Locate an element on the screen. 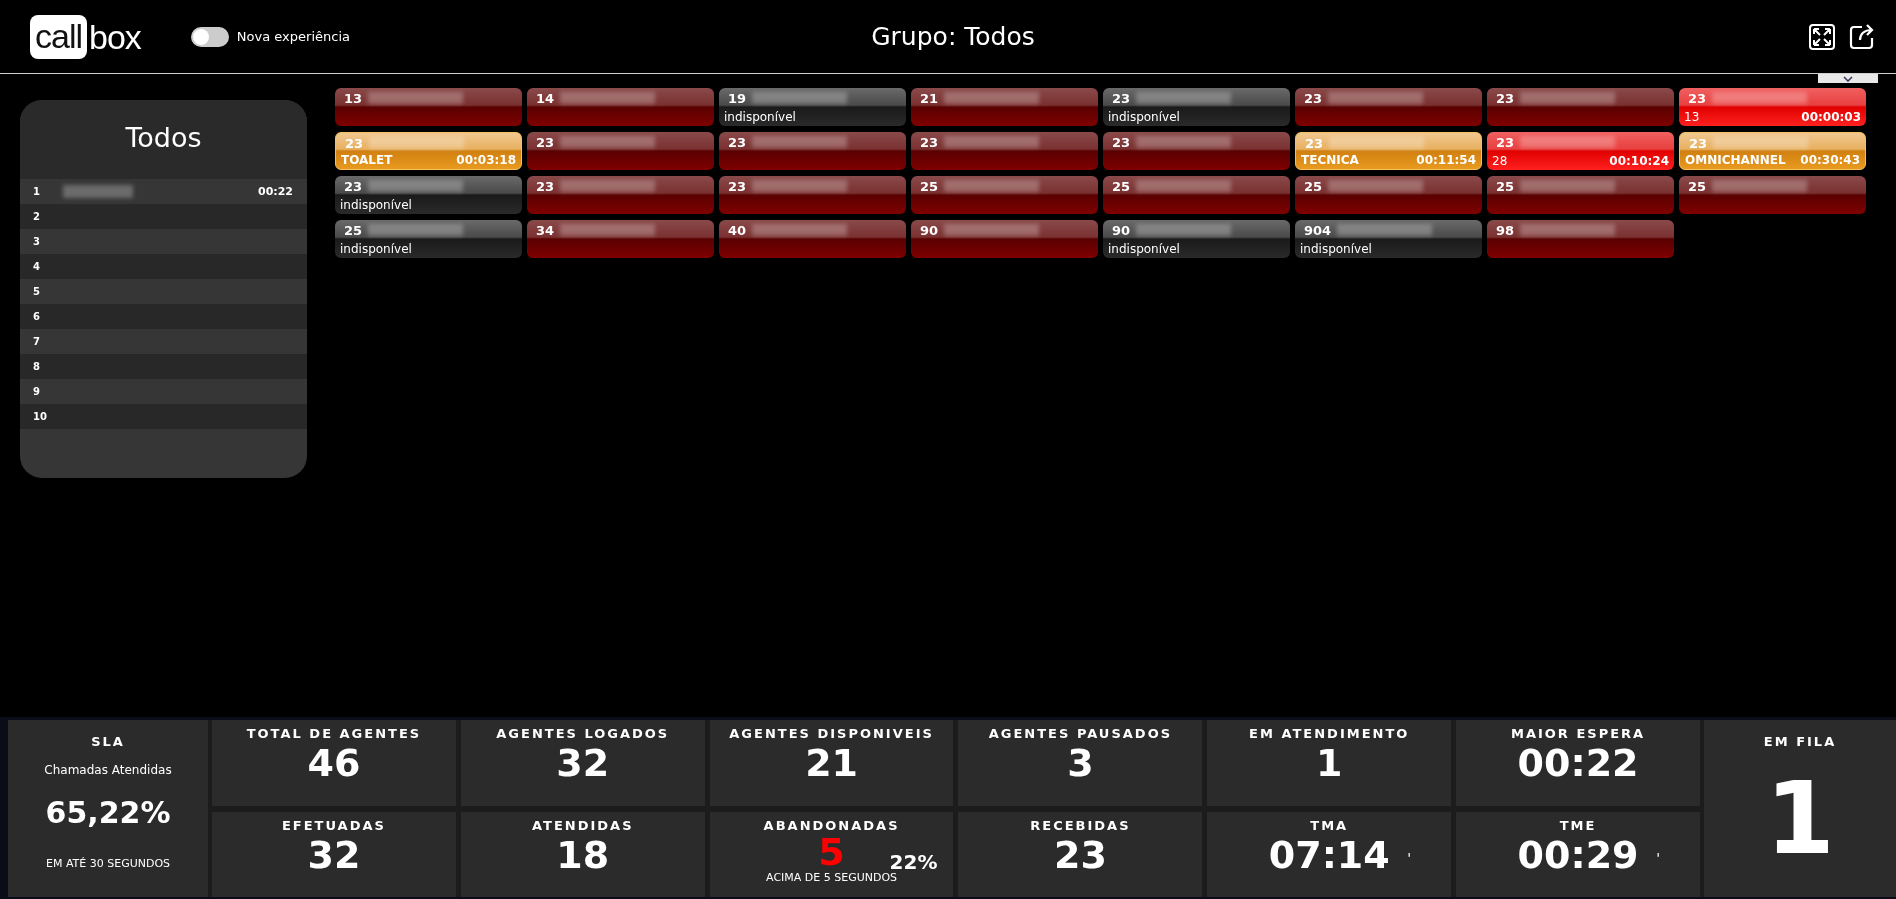 The height and width of the screenshot is (899, 1896). agent-extension: 904 is located at coordinates (1318, 230).